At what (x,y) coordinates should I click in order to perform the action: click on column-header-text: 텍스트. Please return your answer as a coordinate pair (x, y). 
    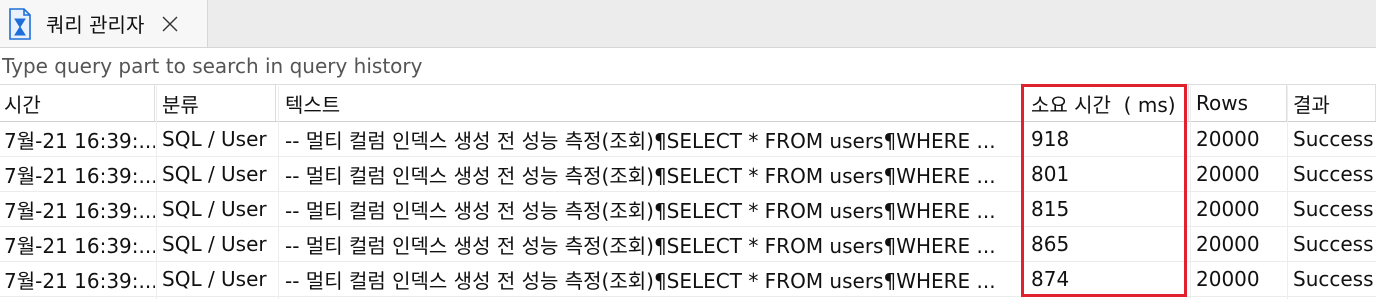
    Looking at the image, I should click on (652, 103).